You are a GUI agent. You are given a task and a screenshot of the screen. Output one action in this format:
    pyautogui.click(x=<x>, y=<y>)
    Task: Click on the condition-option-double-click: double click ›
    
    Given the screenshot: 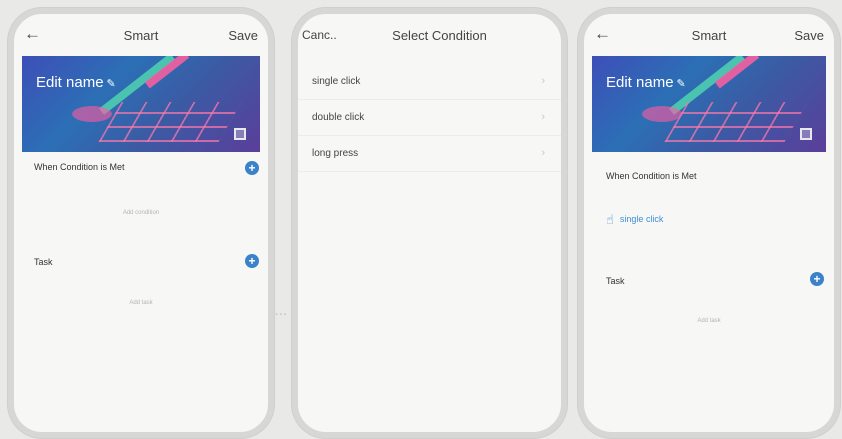 What is the action you would take?
    pyautogui.click(x=429, y=118)
    